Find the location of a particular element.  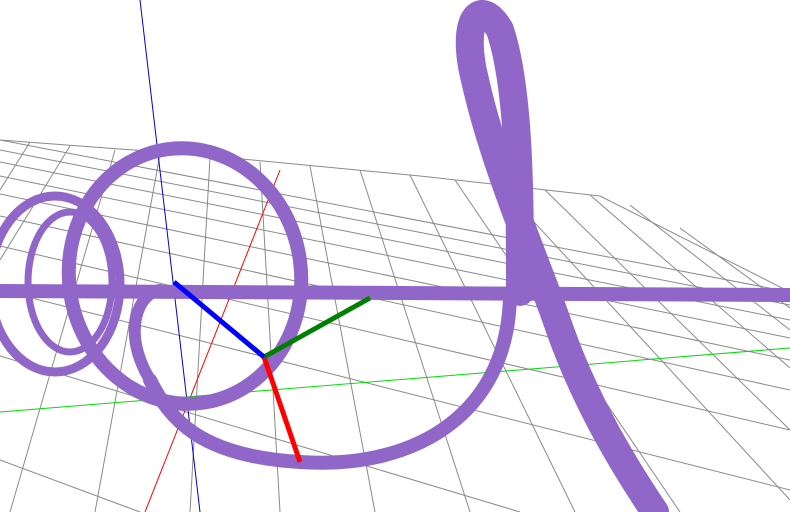

y-axis is located at coordinates (317, 327).